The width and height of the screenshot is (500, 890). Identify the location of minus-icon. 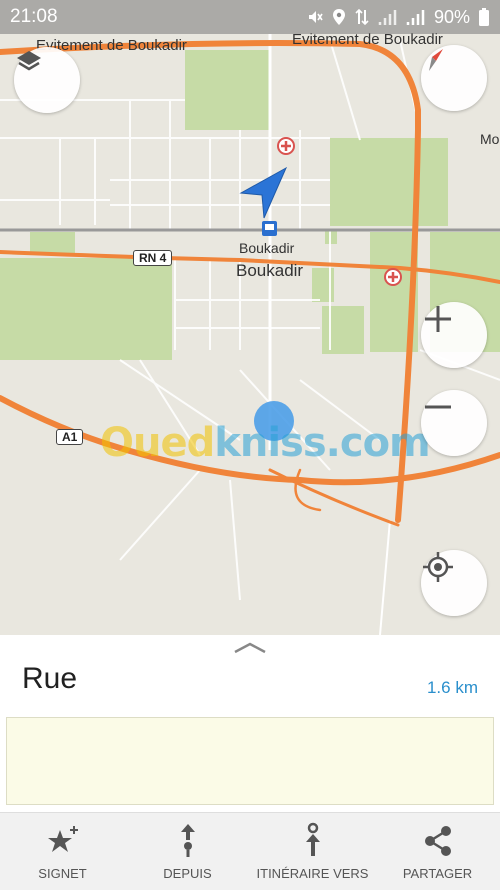
(438, 407).